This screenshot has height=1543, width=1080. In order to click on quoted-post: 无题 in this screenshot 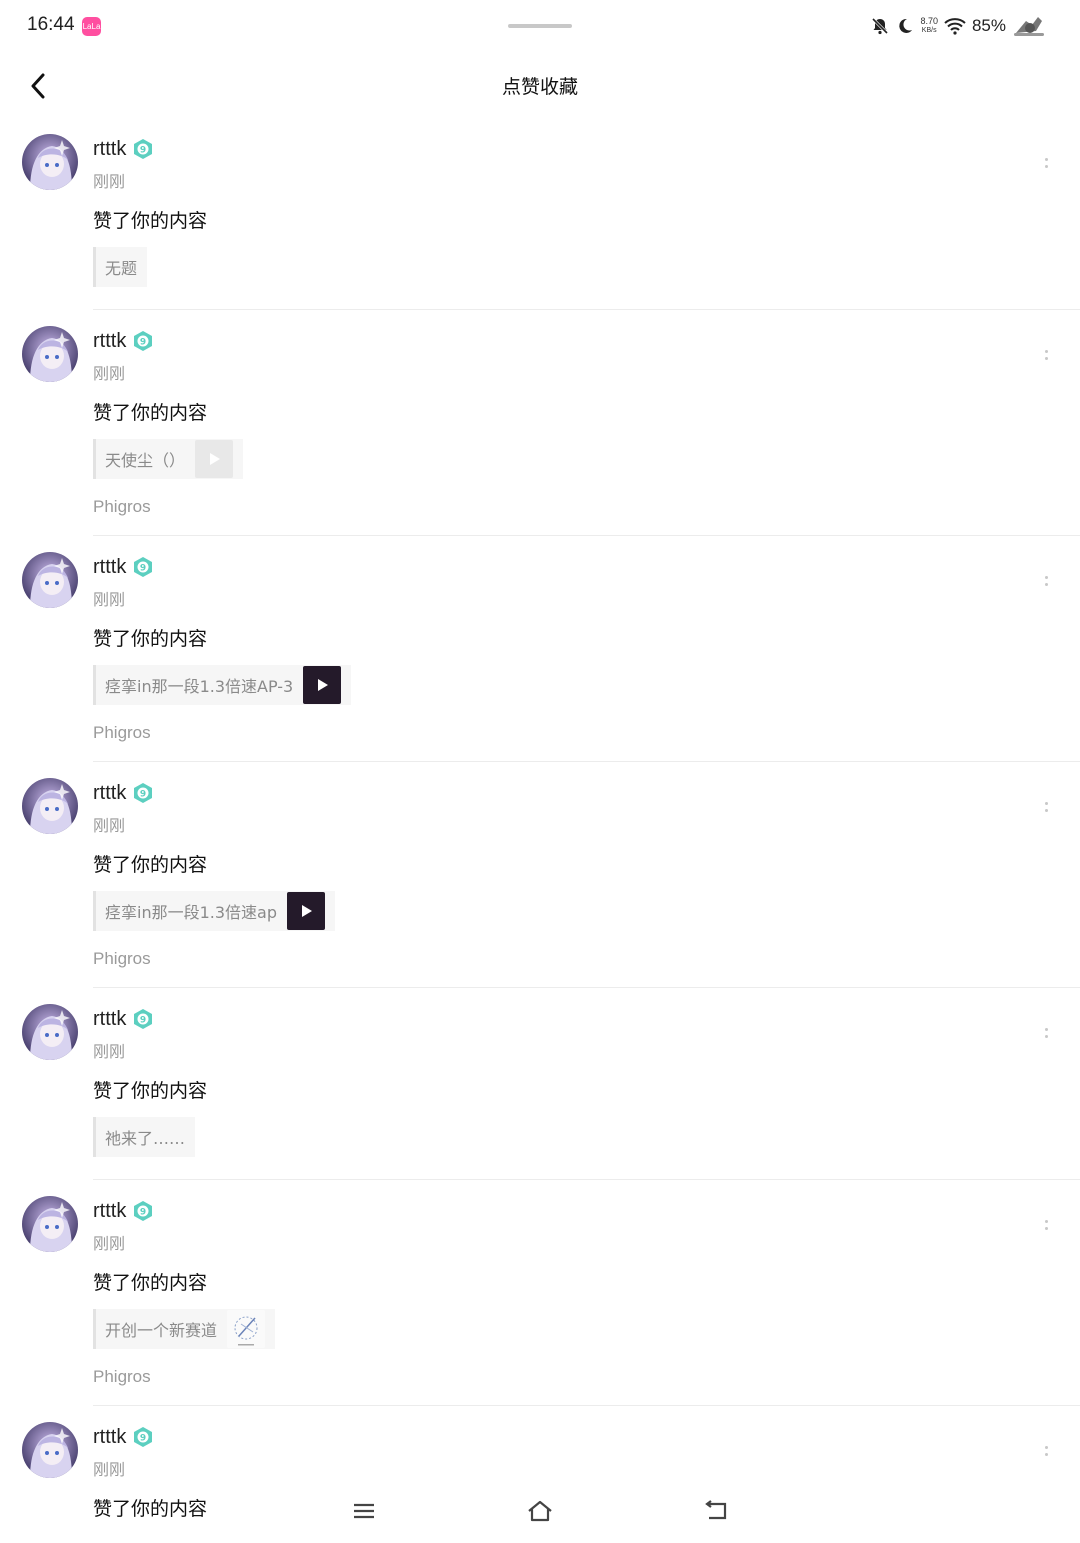, I will do `click(120, 267)`.